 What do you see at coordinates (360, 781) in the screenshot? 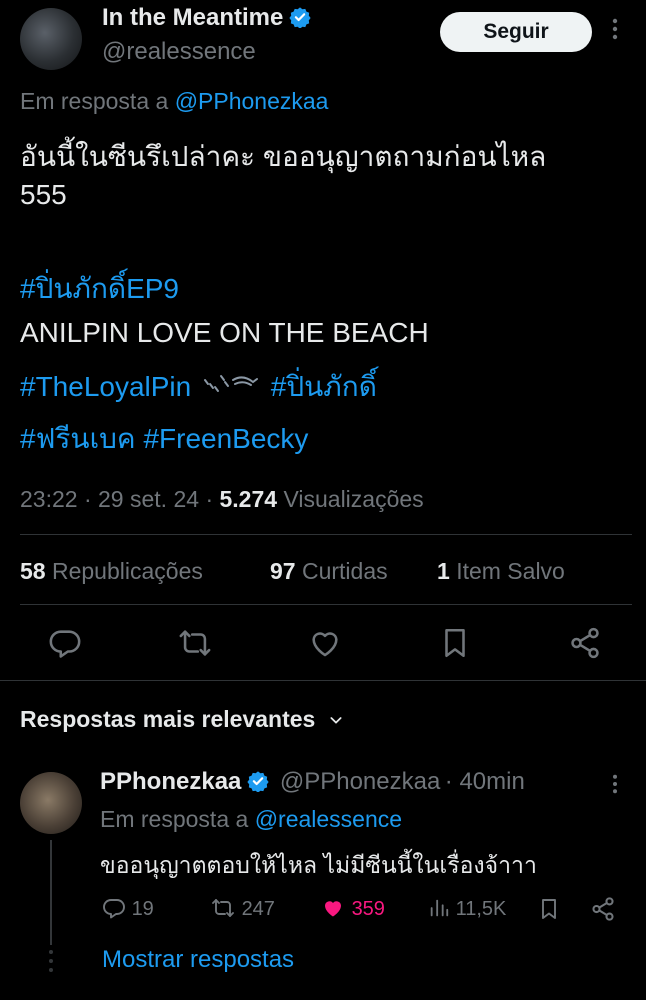
I see `reply-author-handle: @PPhonezkaa` at bounding box center [360, 781].